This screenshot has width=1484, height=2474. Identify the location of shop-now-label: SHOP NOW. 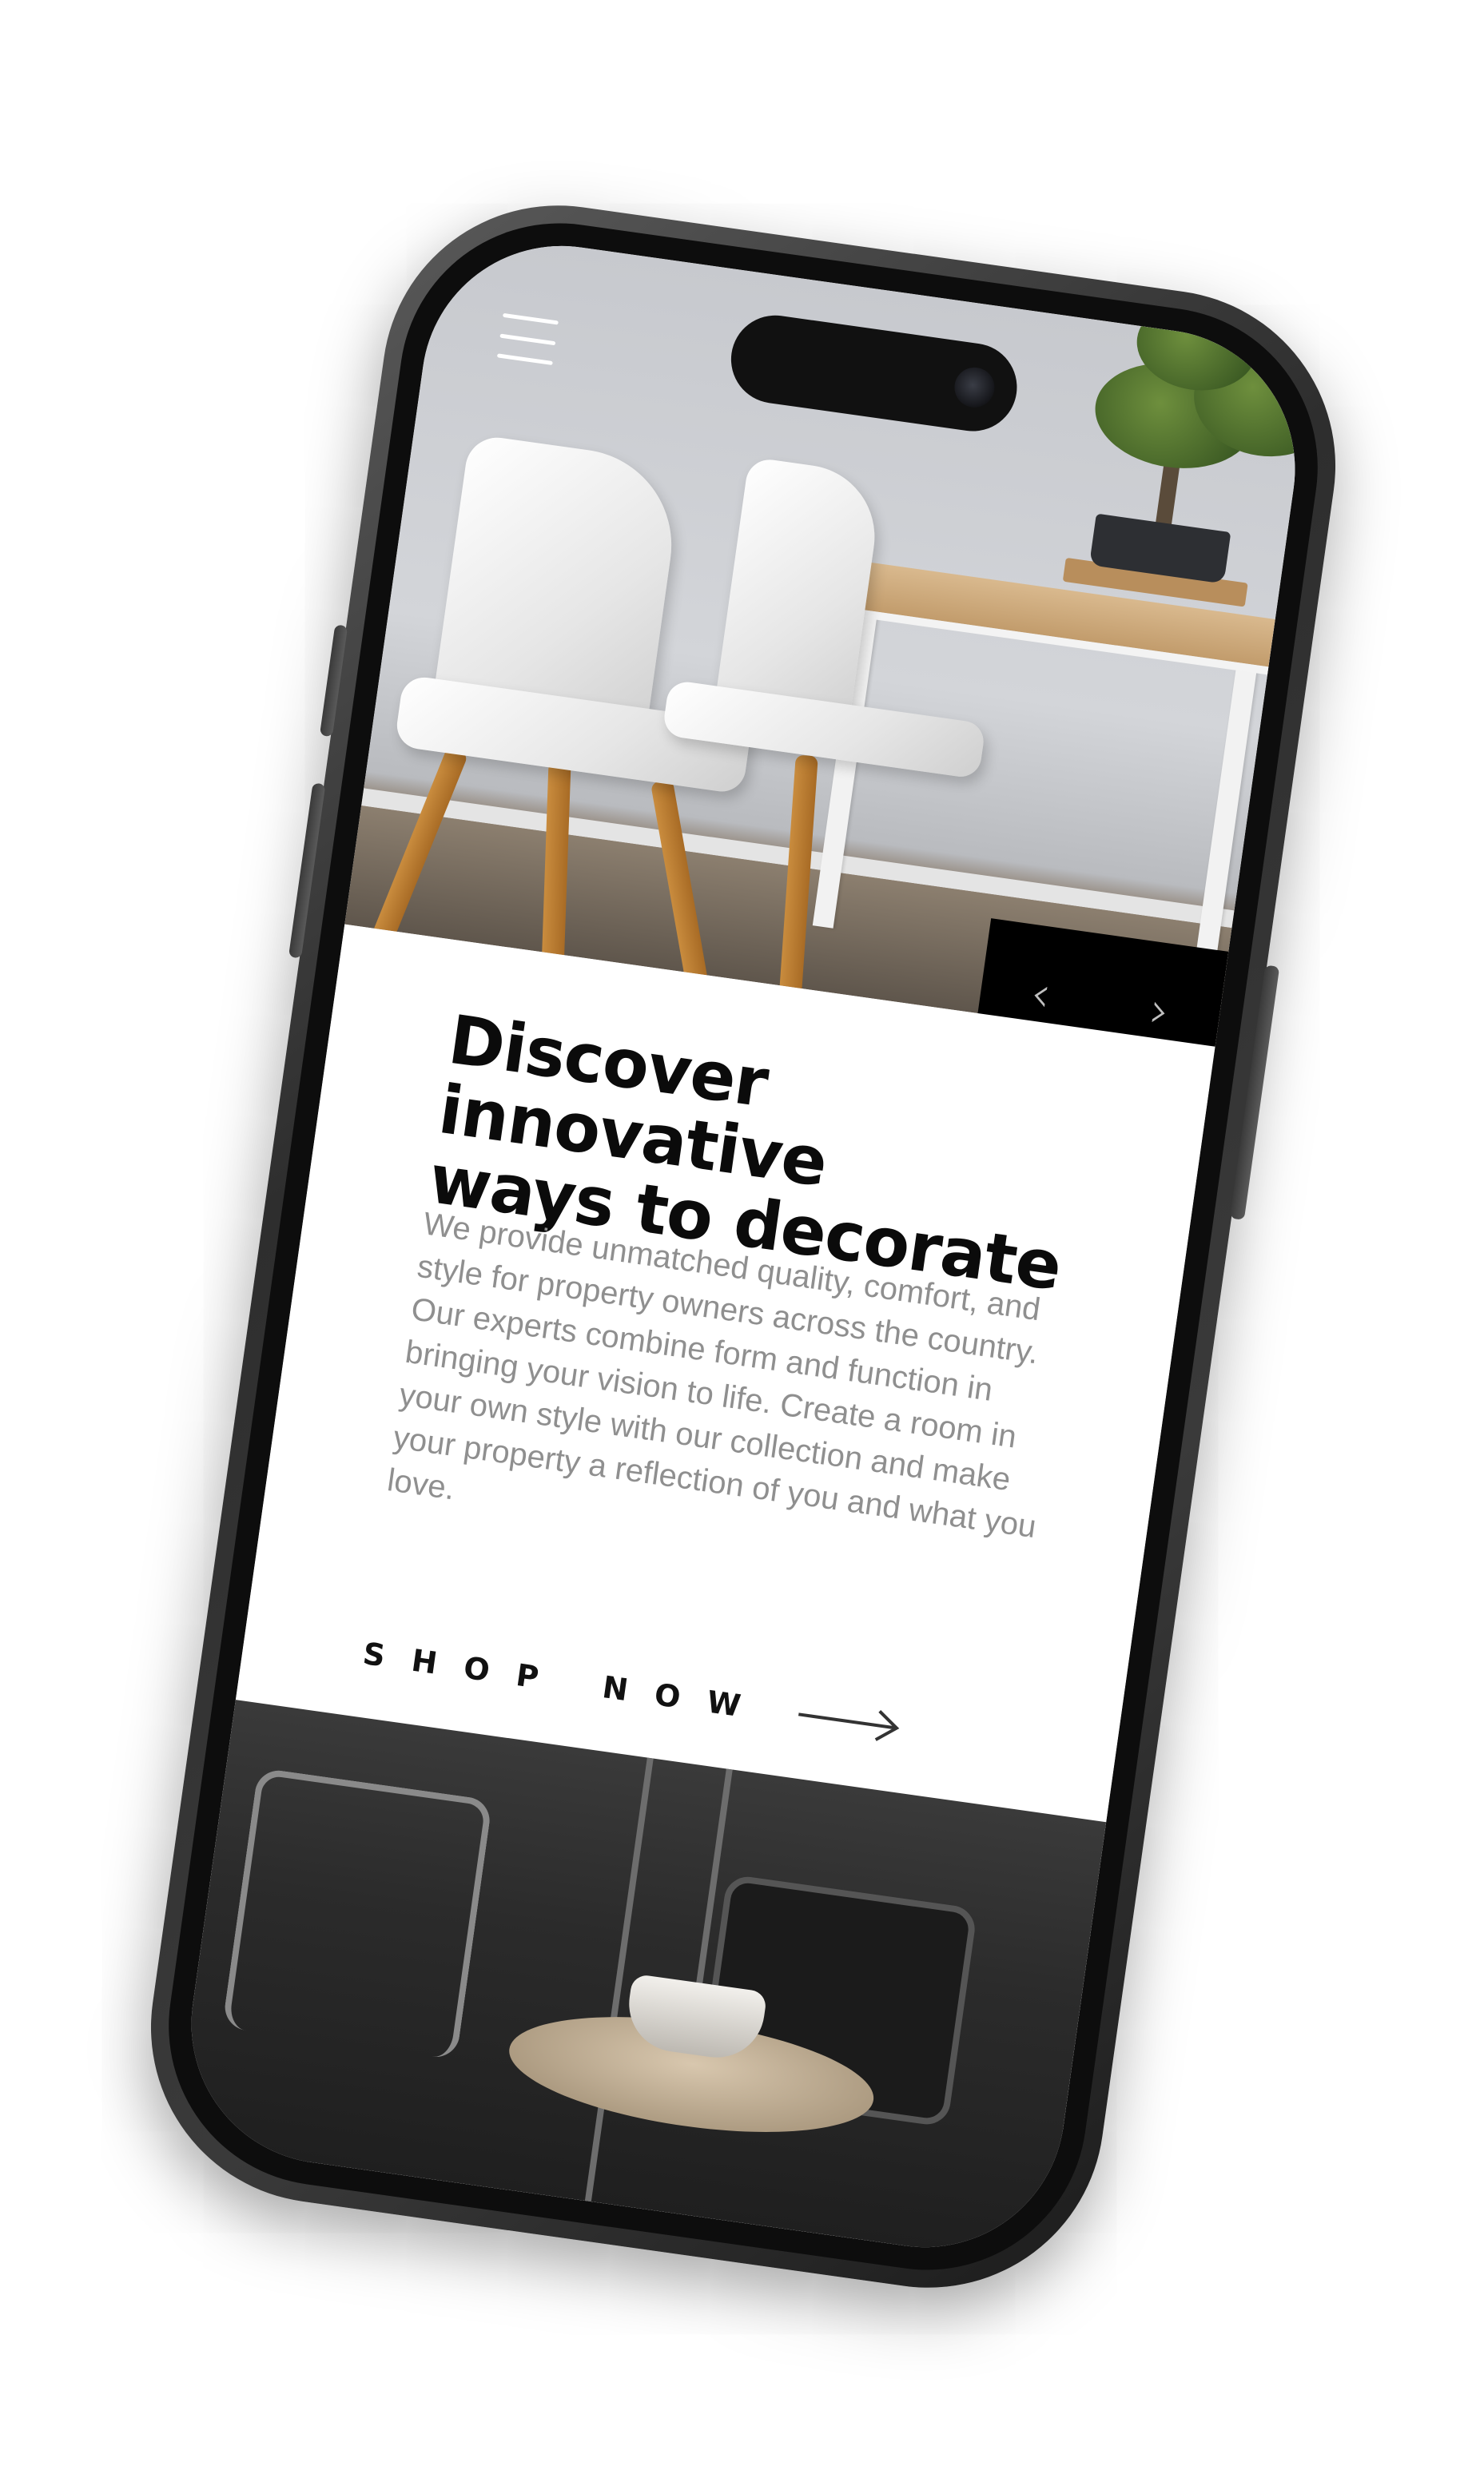
(565, 1682).